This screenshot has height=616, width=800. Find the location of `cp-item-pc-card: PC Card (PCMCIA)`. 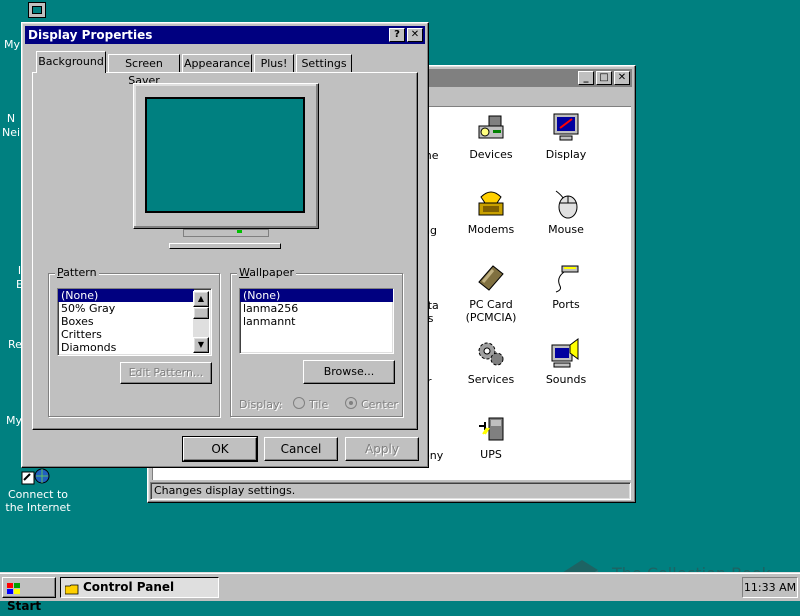

cp-item-pc-card: PC Card (PCMCIA) is located at coordinates (491, 293).